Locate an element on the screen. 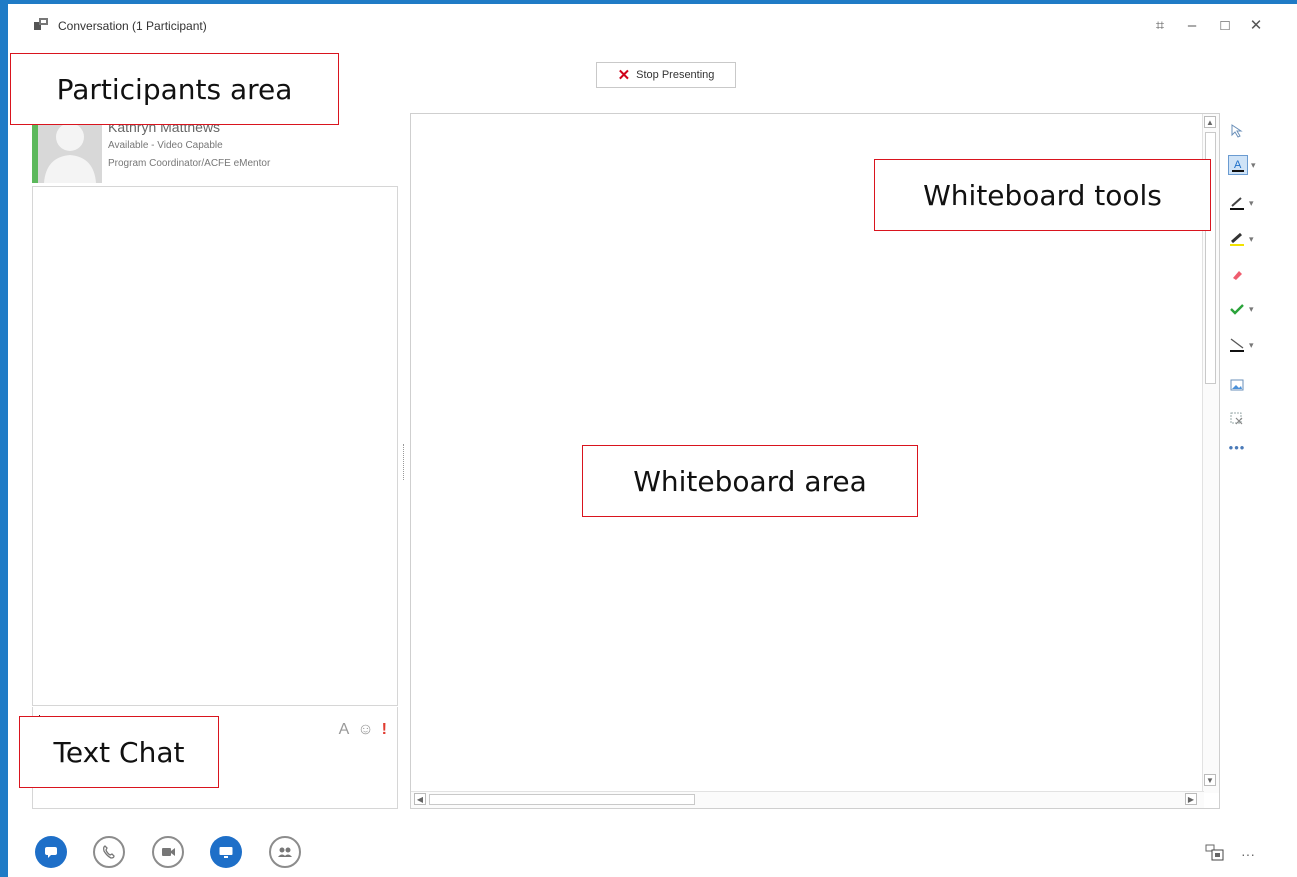 The height and width of the screenshot is (877, 1297). pin-button: ⌗ is located at coordinates (1160, 26).